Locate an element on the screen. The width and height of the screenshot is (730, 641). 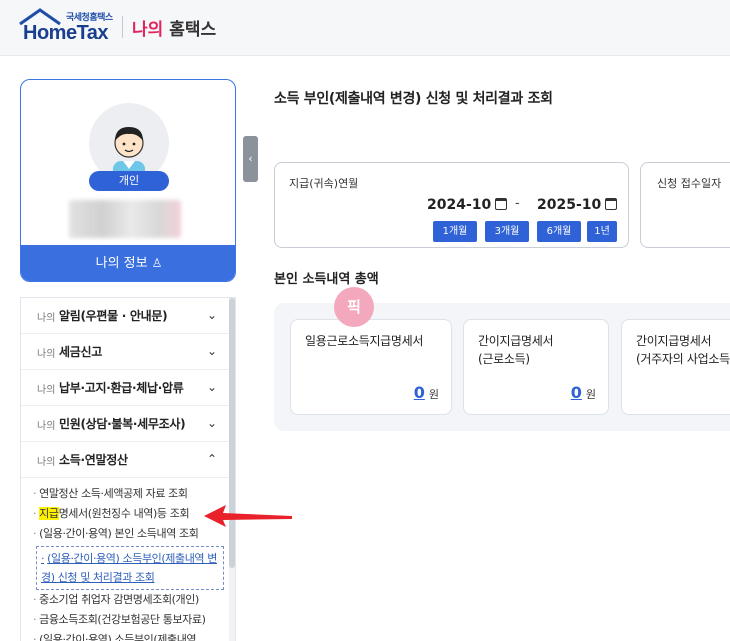
chevron-left-icon: ‹ is located at coordinates (250, 158).